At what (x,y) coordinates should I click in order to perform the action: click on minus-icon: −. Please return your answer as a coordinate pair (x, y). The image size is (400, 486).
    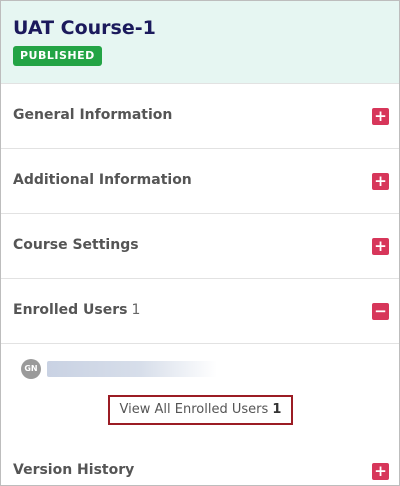
    Looking at the image, I should click on (380, 311).